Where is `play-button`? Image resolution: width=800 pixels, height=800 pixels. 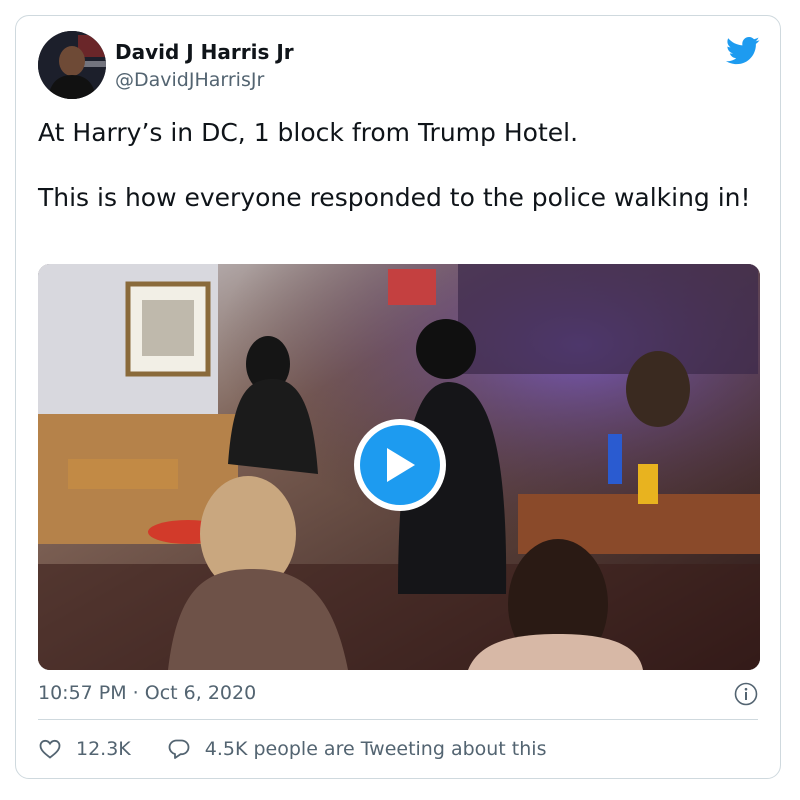 play-button is located at coordinates (400, 465).